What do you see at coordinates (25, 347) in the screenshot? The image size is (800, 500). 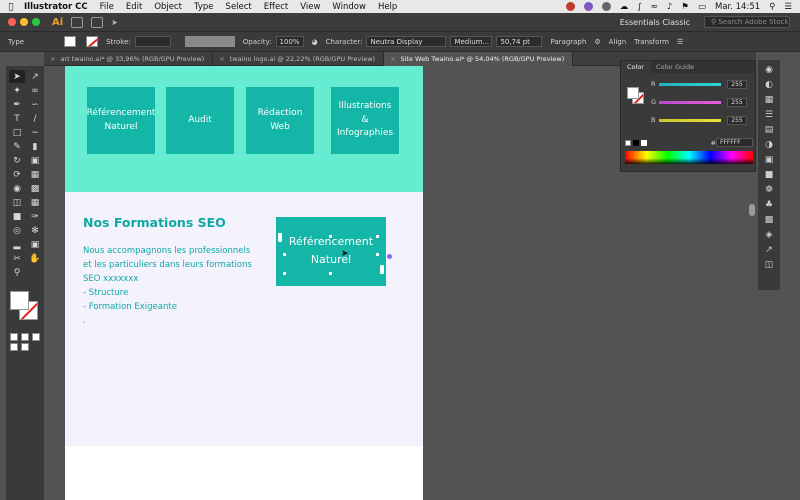 I see `draw-behind-button` at bounding box center [25, 347].